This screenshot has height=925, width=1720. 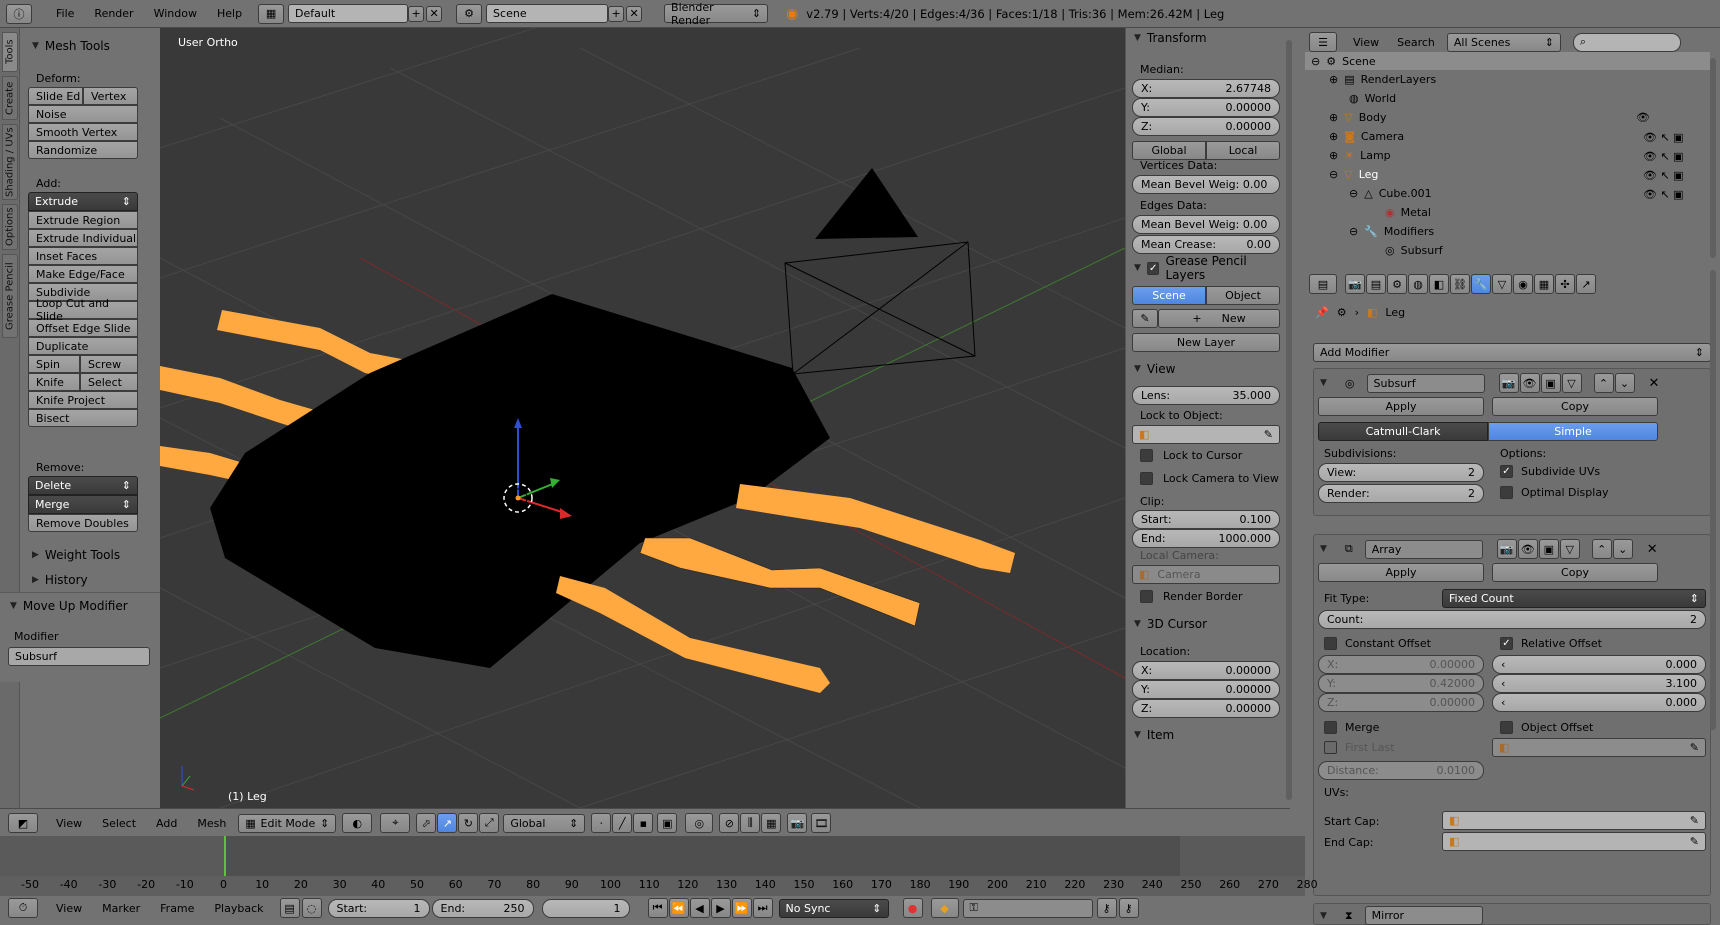 I want to click on delete-menu: Delete ⇕, so click(x=83, y=485).